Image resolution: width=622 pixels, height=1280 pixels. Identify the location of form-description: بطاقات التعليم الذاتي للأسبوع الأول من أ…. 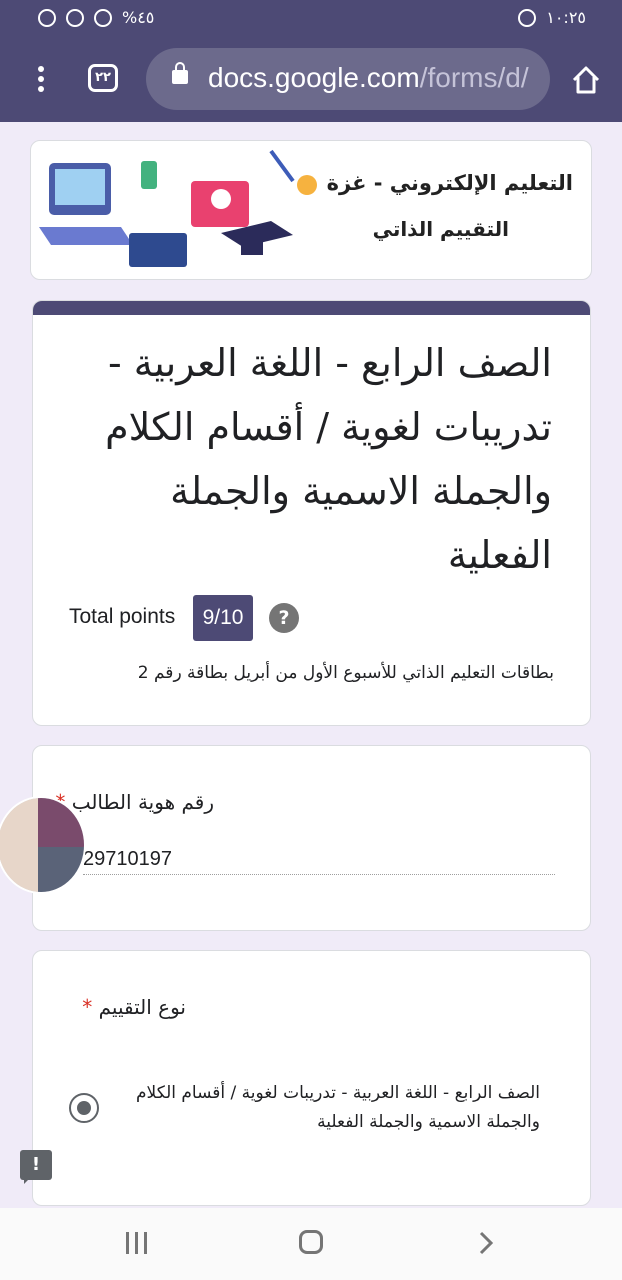
(345, 673).